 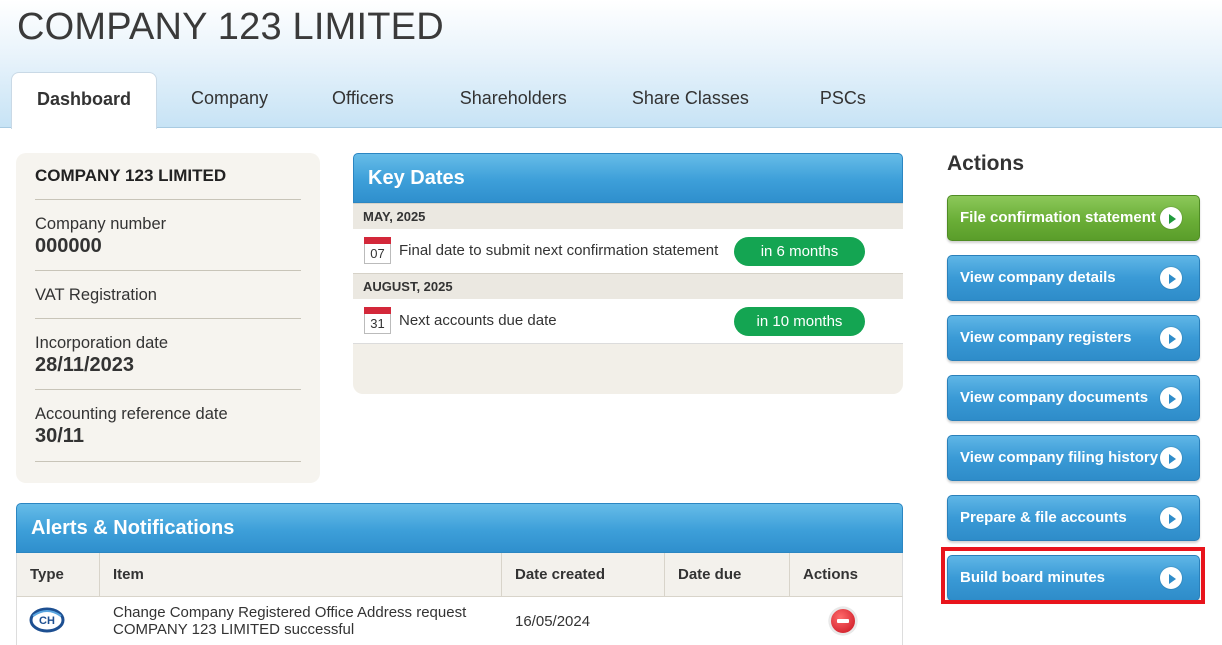 What do you see at coordinates (986, 163) in the screenshot?
I see `actions-title: Actions` at bounding box center [986, 163].